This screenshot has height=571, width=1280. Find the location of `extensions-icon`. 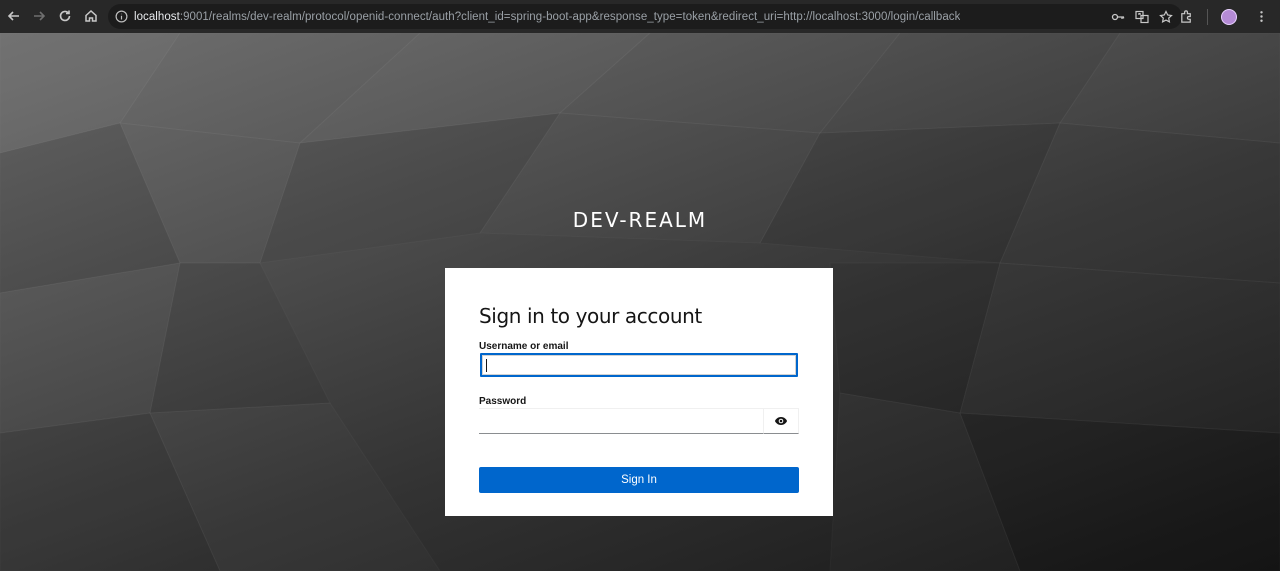

extensions-icon is located at coordinates (1186, 17).